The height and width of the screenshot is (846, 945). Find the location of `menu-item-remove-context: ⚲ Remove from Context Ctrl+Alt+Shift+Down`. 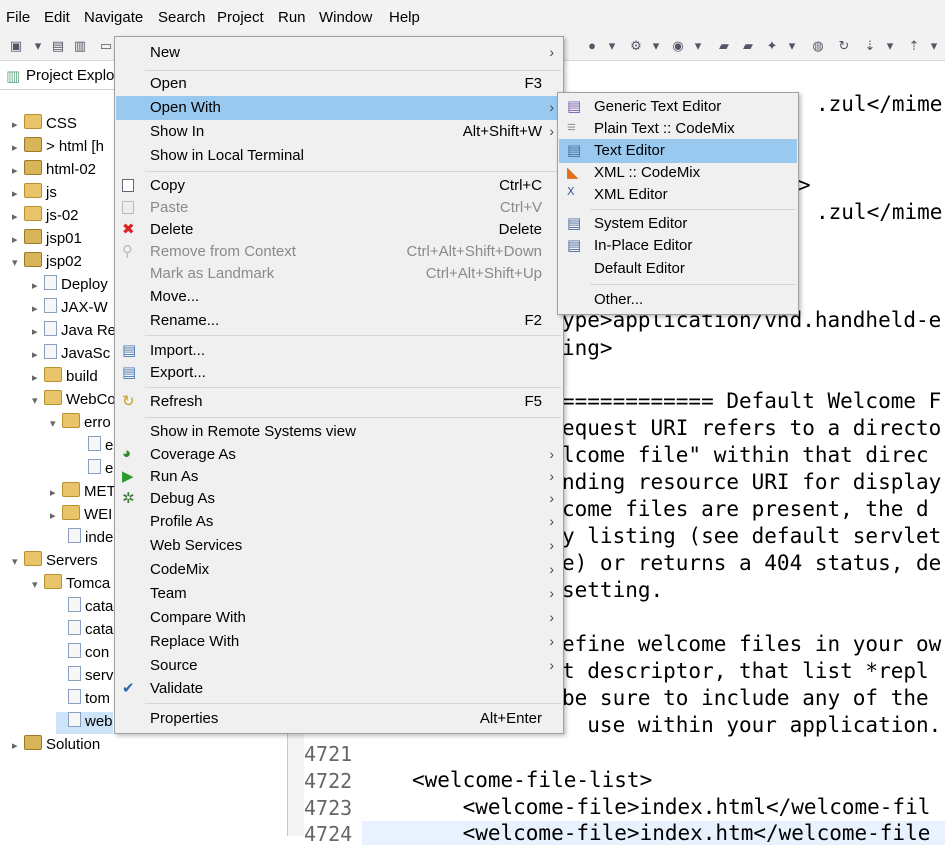

menu-item-remove-context: ⚲ Remove from Context Ctrl+Alt+Shift+Down is located at coordinates (339, 252).